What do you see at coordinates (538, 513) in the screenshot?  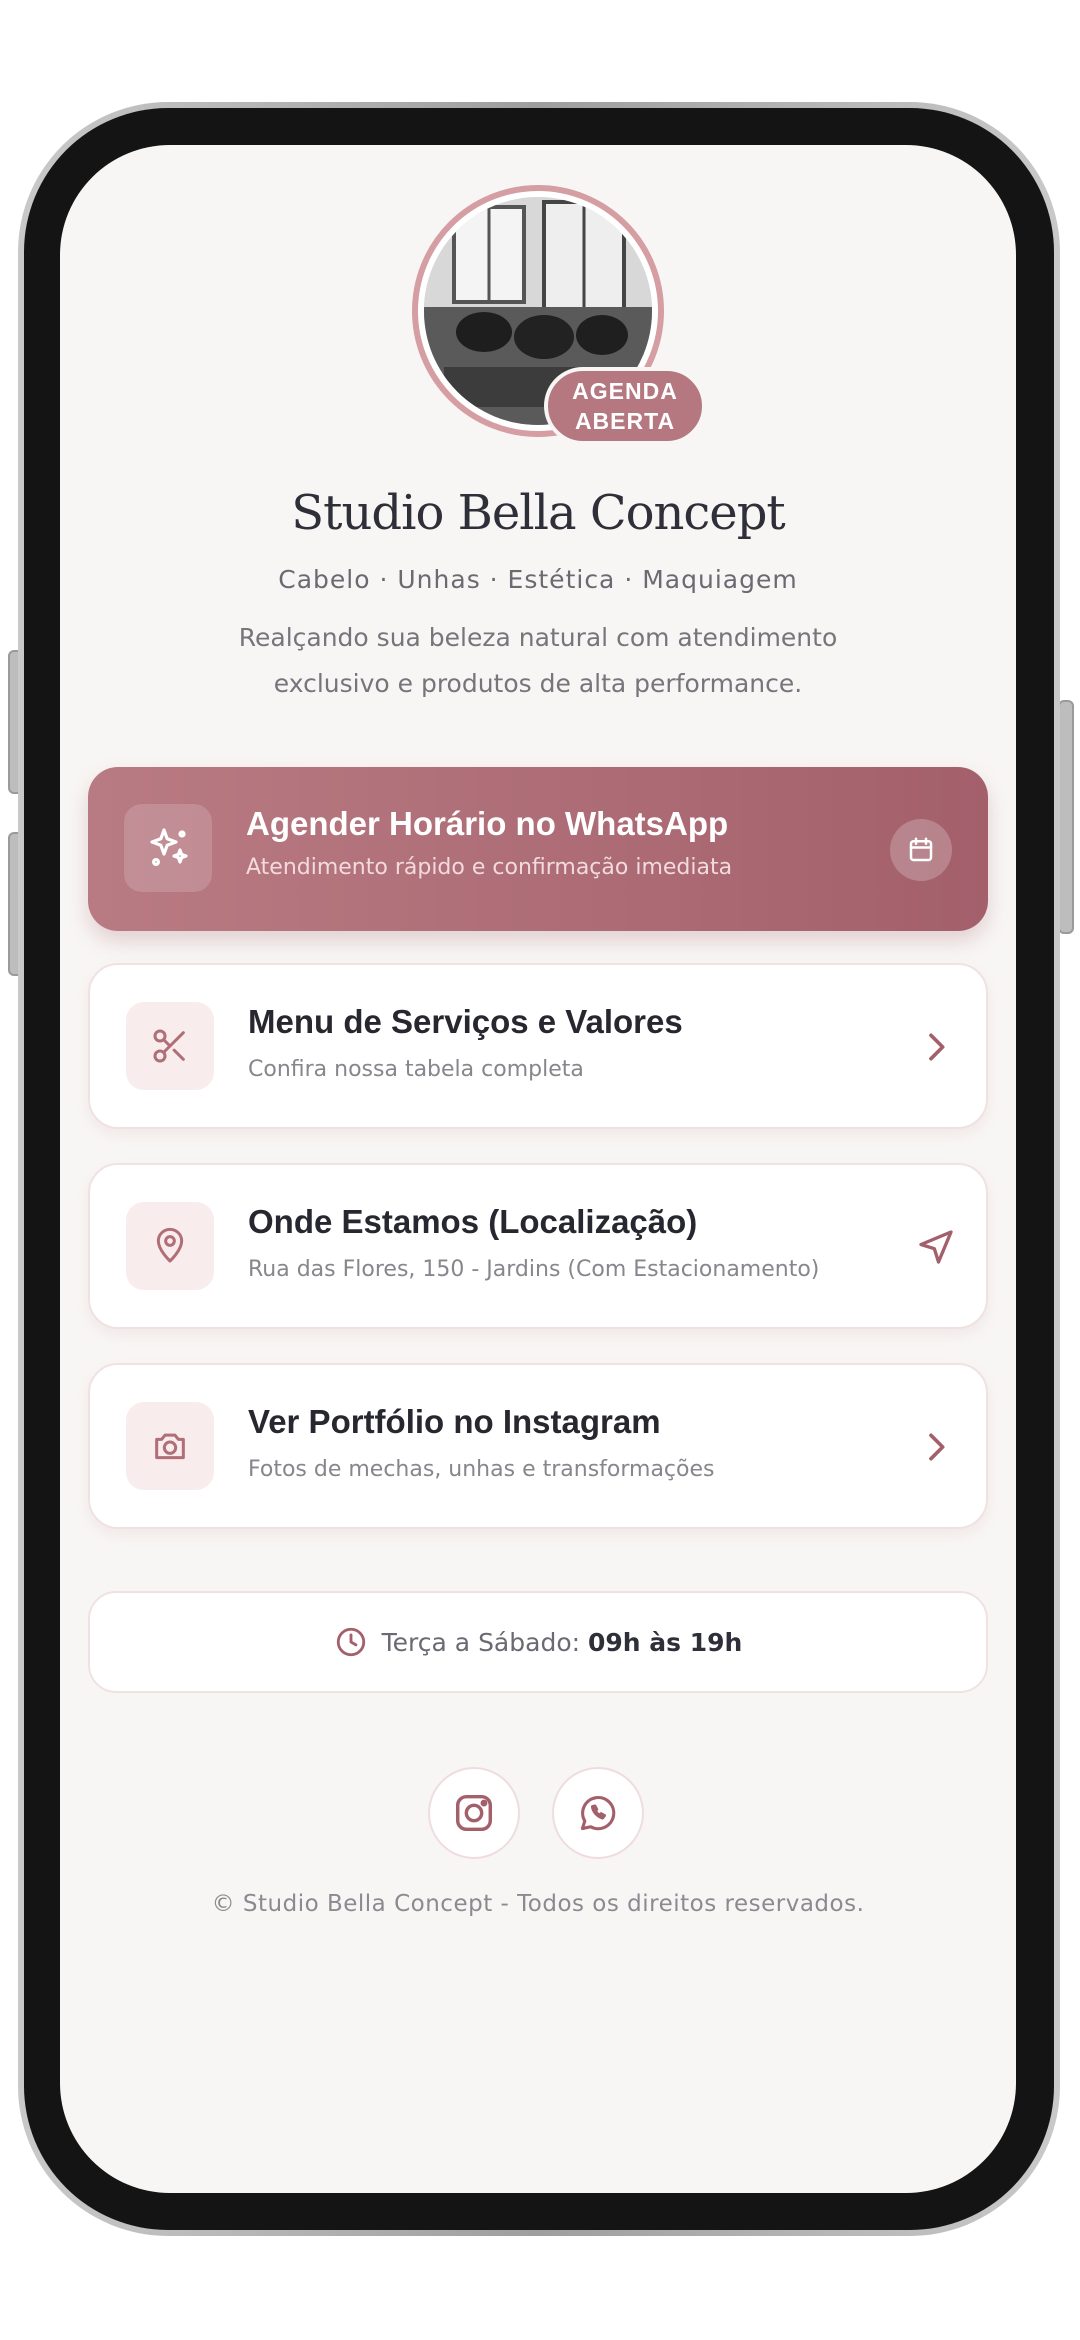 I see `page-title: Studio Bella Concept` at bounding box center [538, 513].